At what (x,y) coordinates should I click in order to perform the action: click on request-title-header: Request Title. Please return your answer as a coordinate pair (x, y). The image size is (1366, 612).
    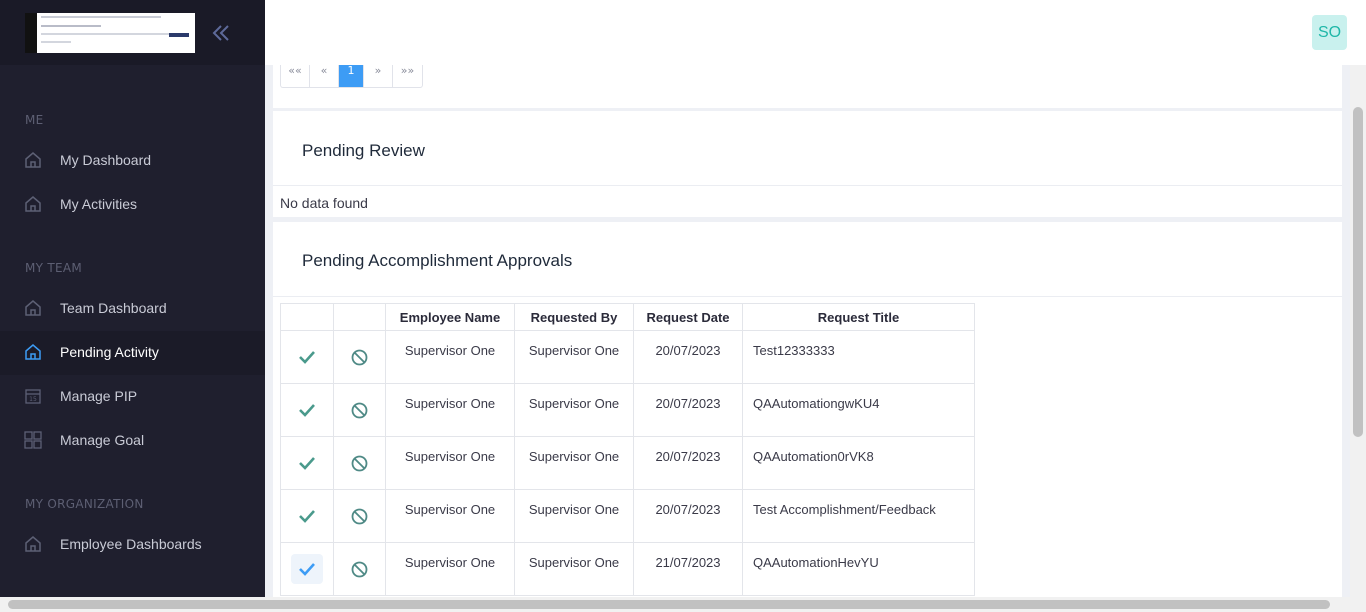
    Looking at the image, I should click on (858, 317).